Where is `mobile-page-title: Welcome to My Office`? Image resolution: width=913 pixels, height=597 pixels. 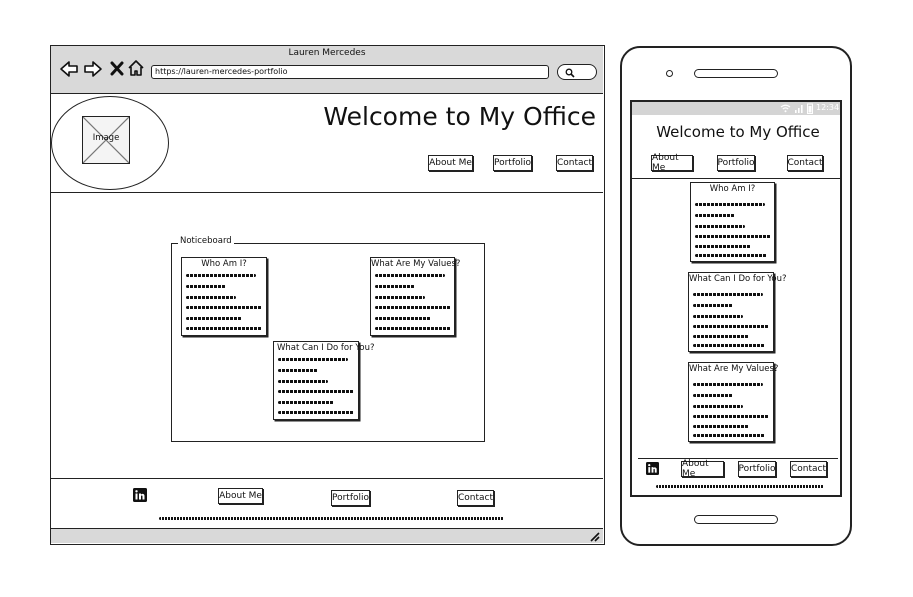
mobile-page-title: Welcome to My Office is located at coordinates (738, 132).